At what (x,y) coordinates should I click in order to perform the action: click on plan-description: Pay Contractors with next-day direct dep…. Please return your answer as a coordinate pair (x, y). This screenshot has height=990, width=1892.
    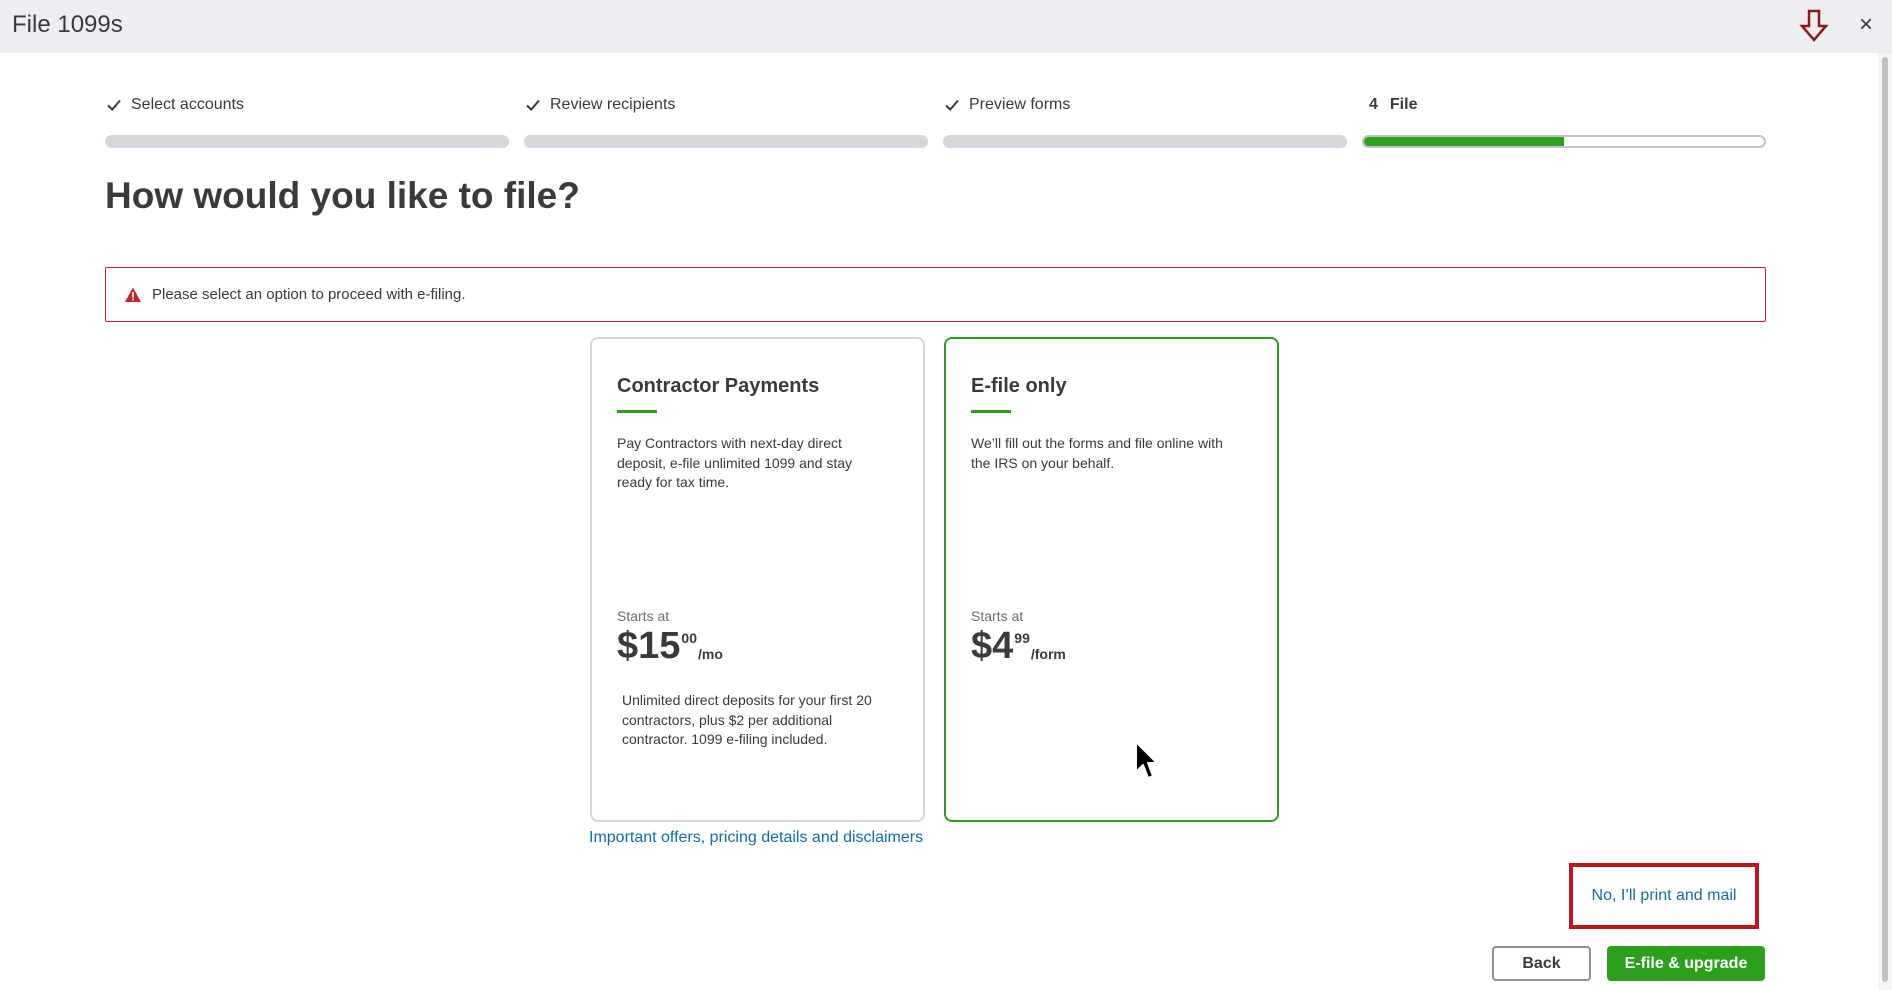
    Looking at the image, I should click on (735, 462).